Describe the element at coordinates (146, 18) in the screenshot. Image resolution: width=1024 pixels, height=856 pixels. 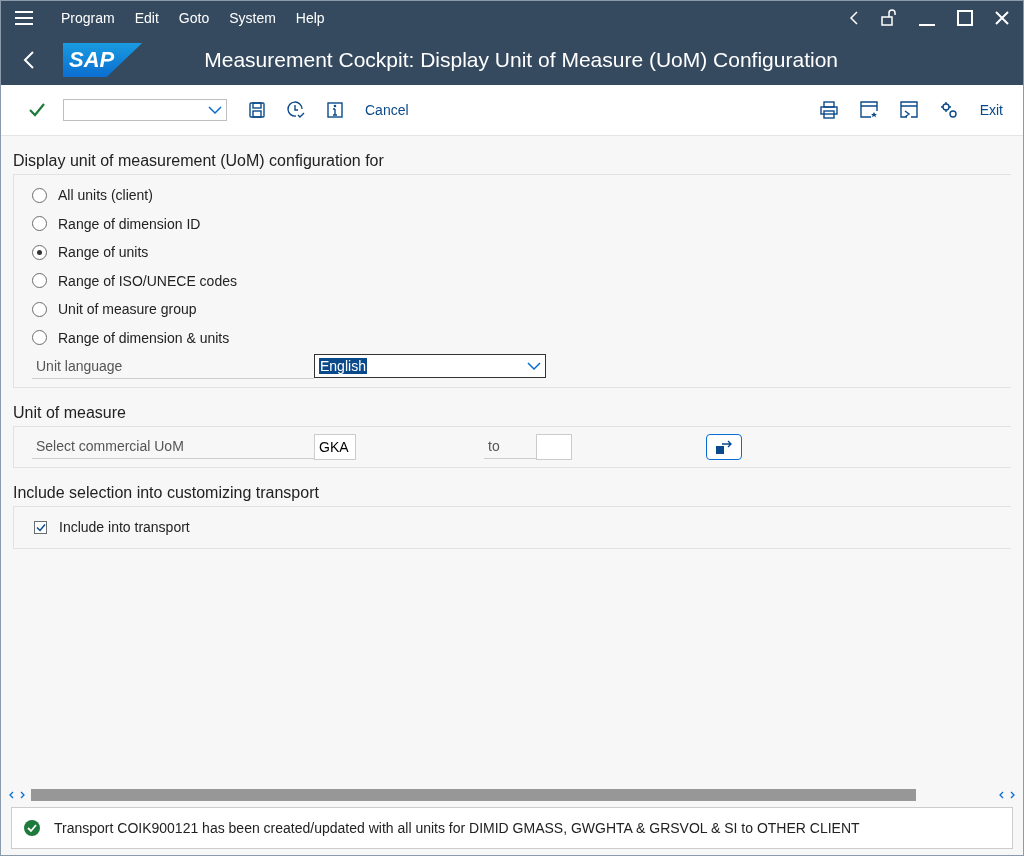
I see `menu-item: Edit` at that location.